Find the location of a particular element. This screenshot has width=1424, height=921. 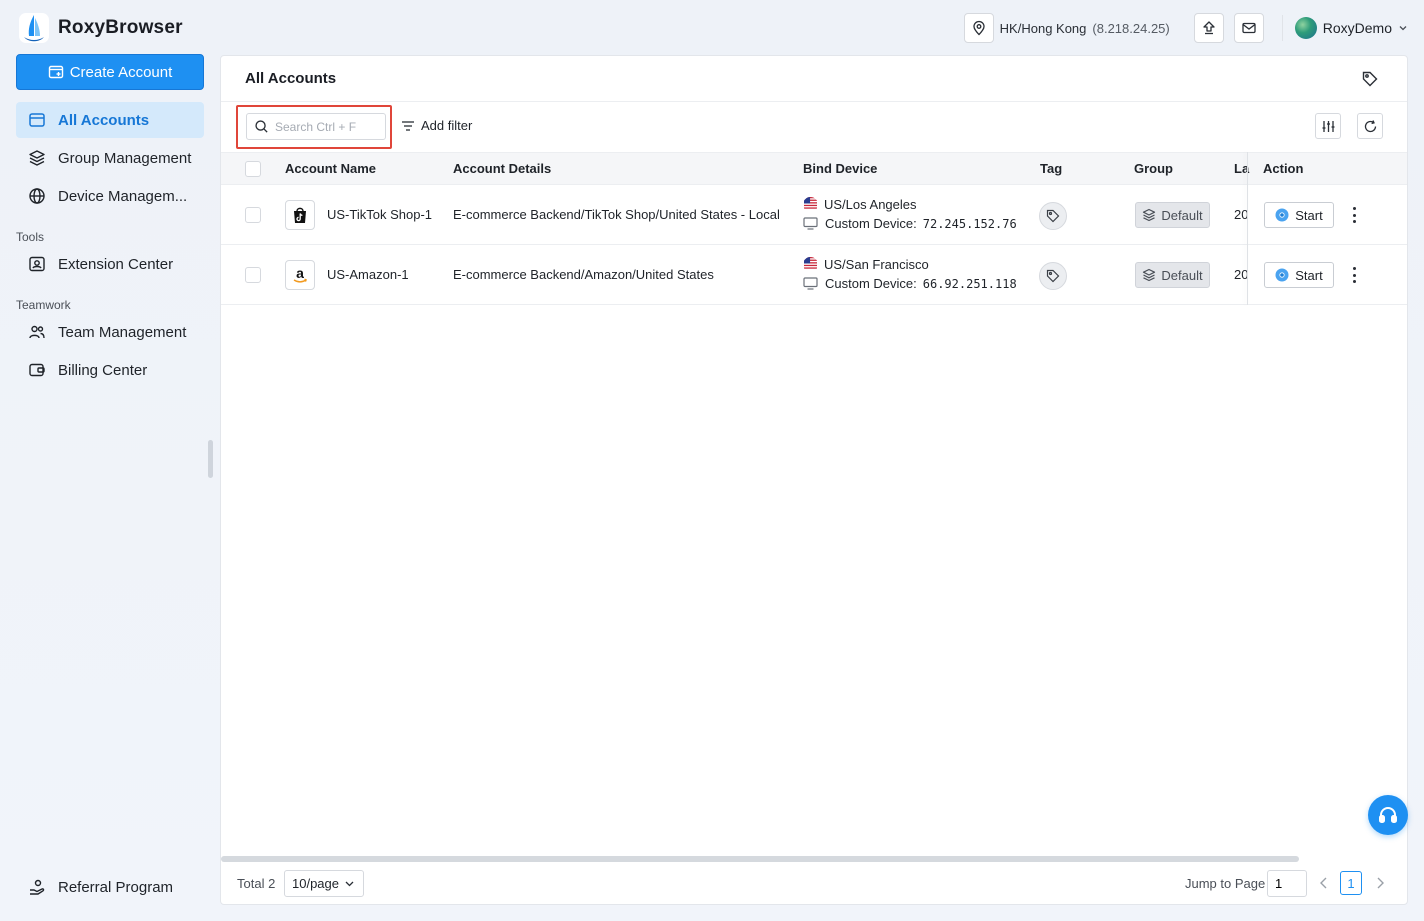

sidebar-item-label: Referral Program is located at coordinates (116, 887).